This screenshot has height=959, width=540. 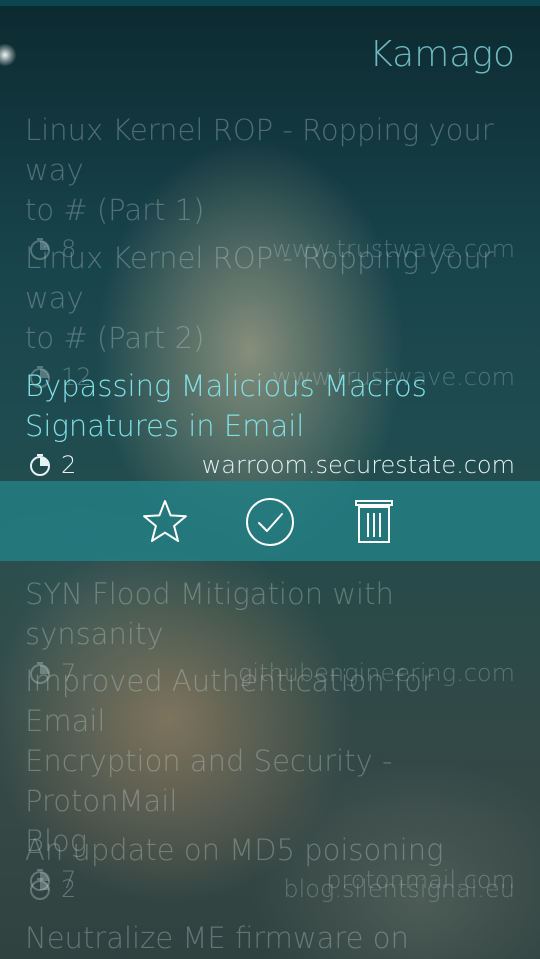 I want to click on context-menu, so click(x=270, y=521).